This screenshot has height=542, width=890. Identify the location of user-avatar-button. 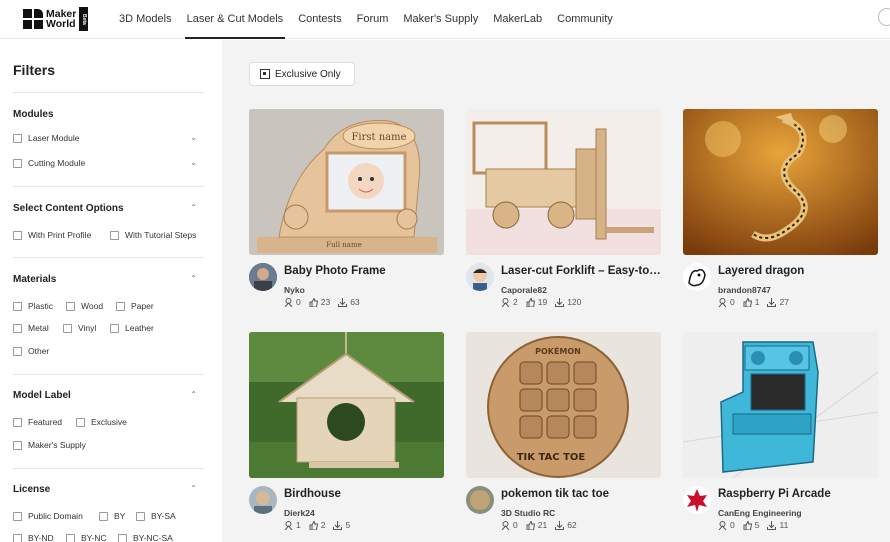
(884, 17).